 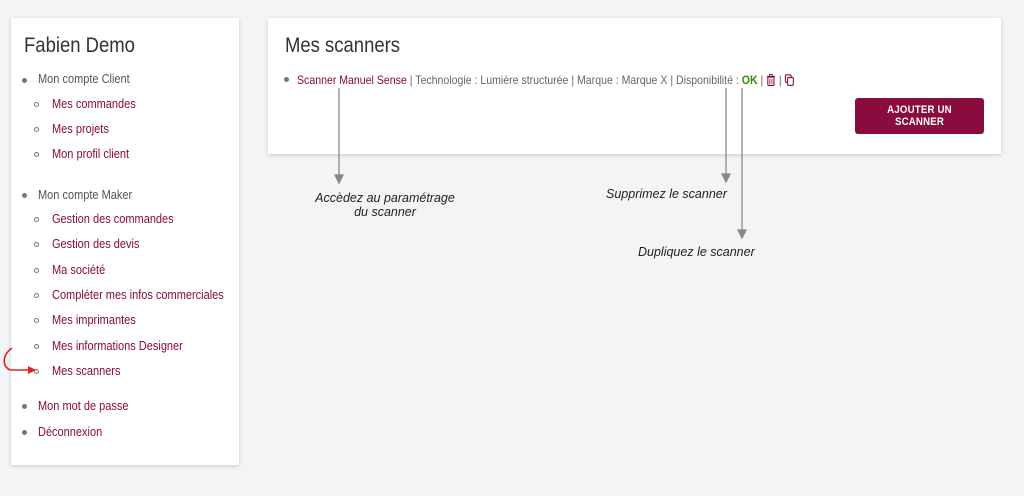 What do you see at coordinates (70, 432) in the screenshot?
I see `sidebar-item-deconnexion: Déconnexion` at bounding box center [70, 432].